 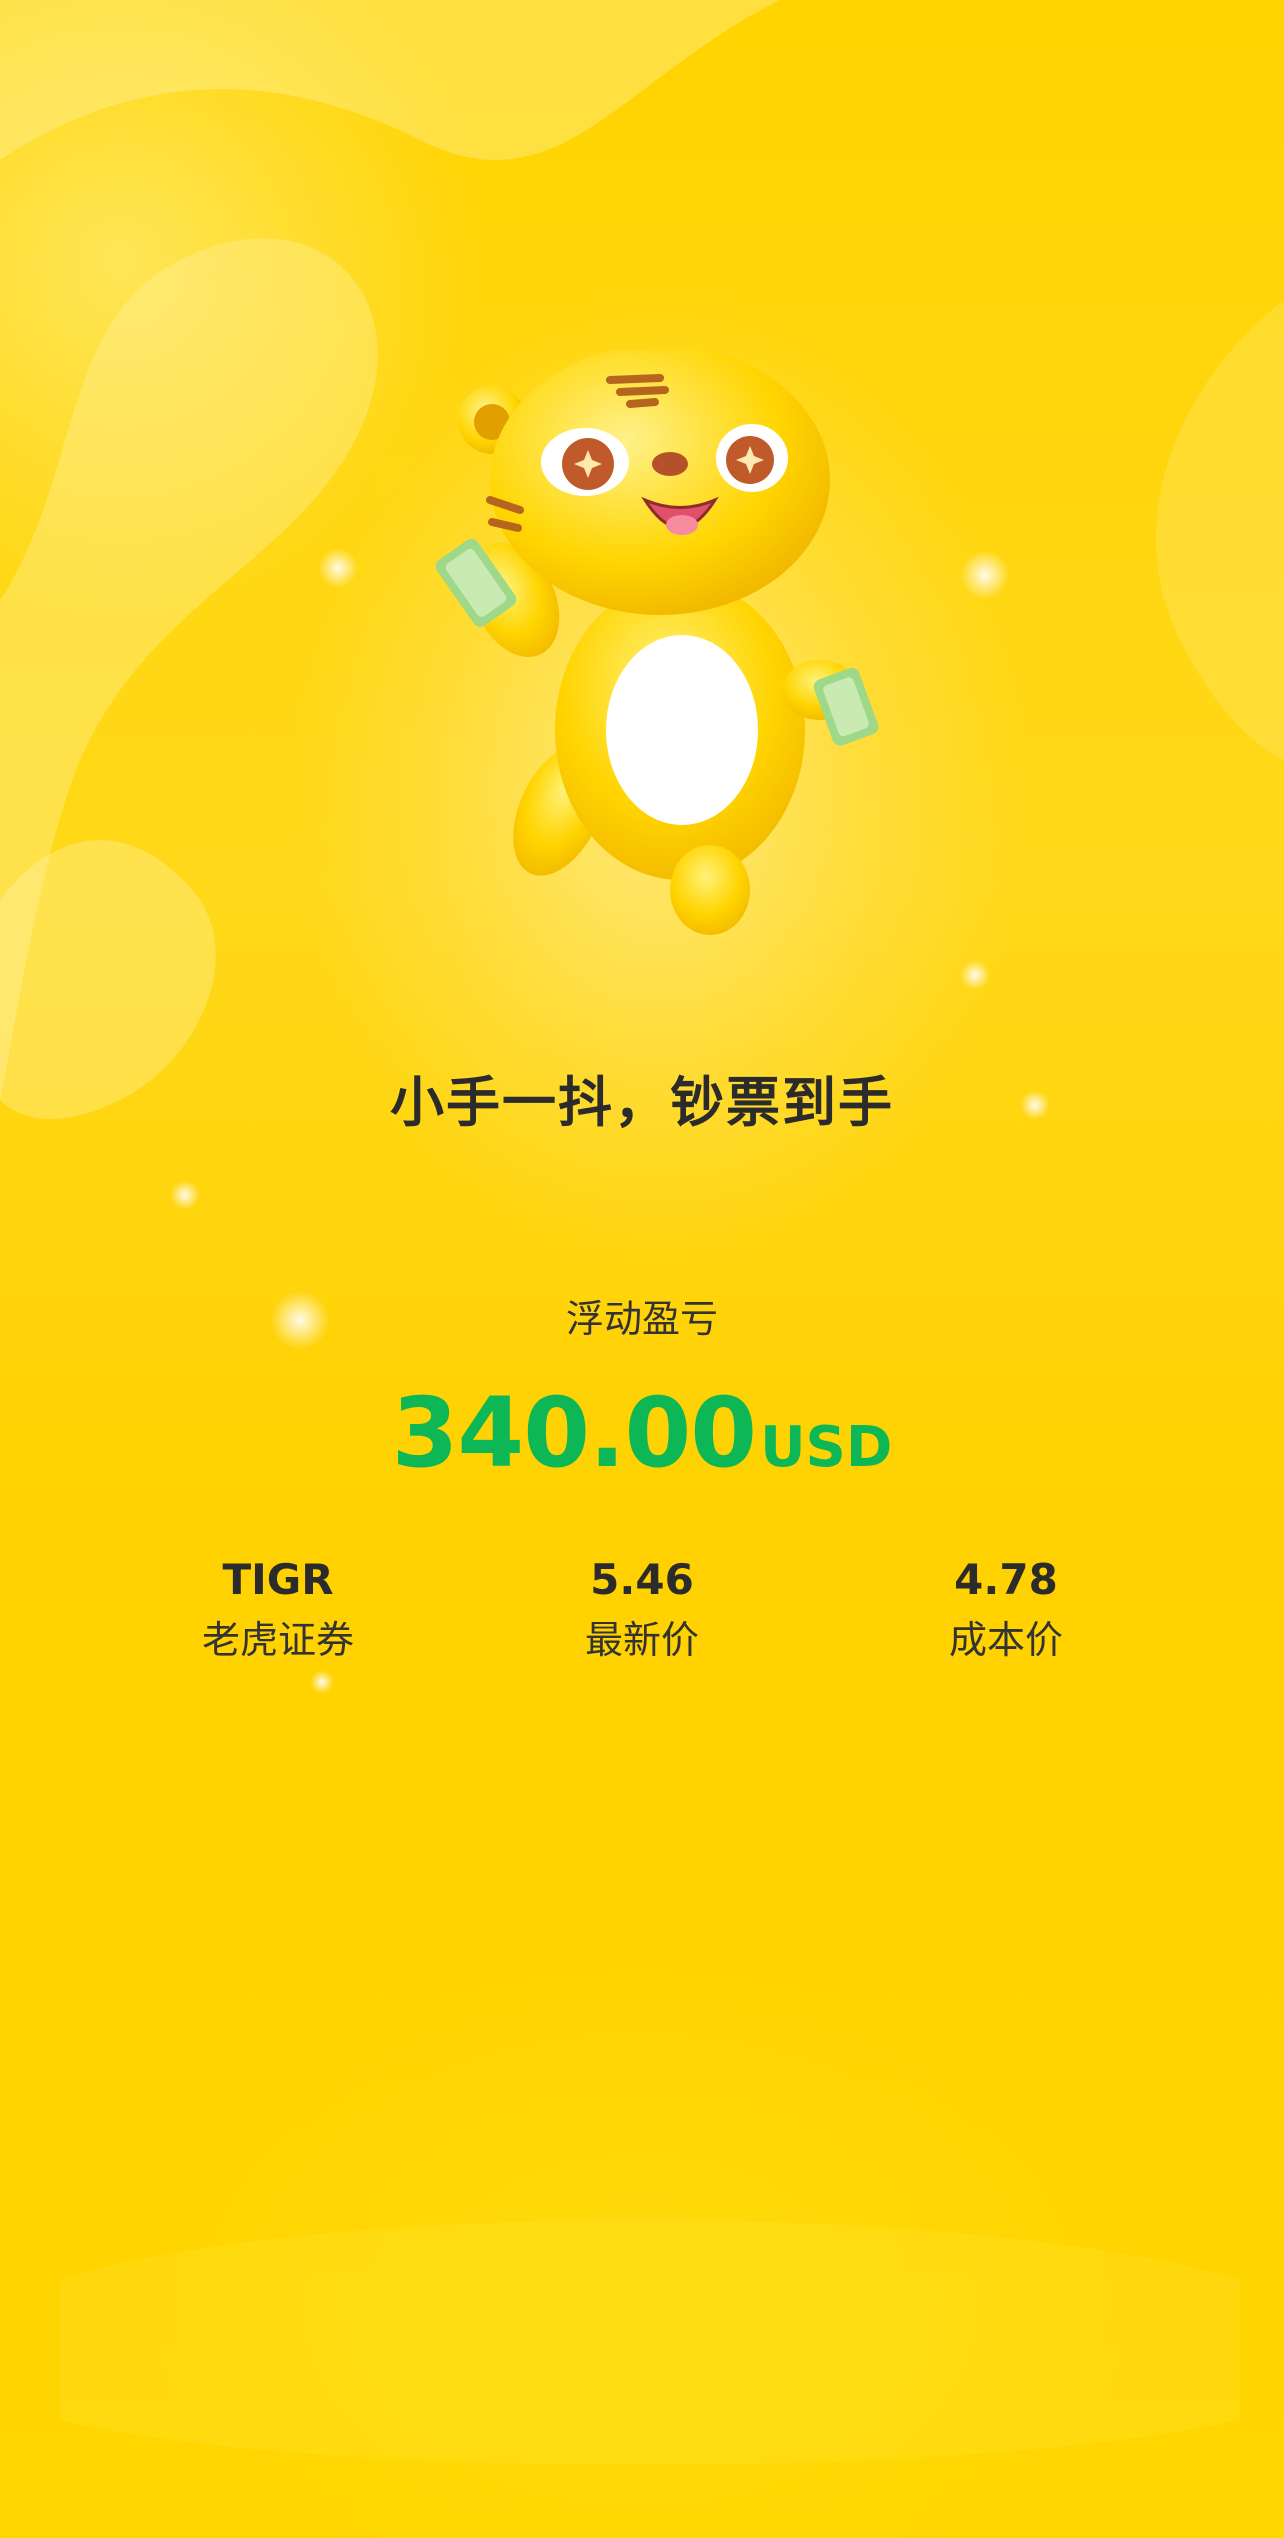 I want to click on floating-pnl-label: 浮动盈亏, so click(x=641, y=1319).